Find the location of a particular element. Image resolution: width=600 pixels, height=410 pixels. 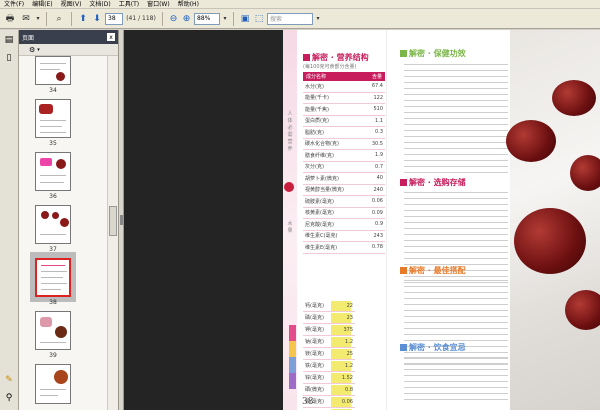

thumbnail-label: 39 is located at coordinates (53, 355).